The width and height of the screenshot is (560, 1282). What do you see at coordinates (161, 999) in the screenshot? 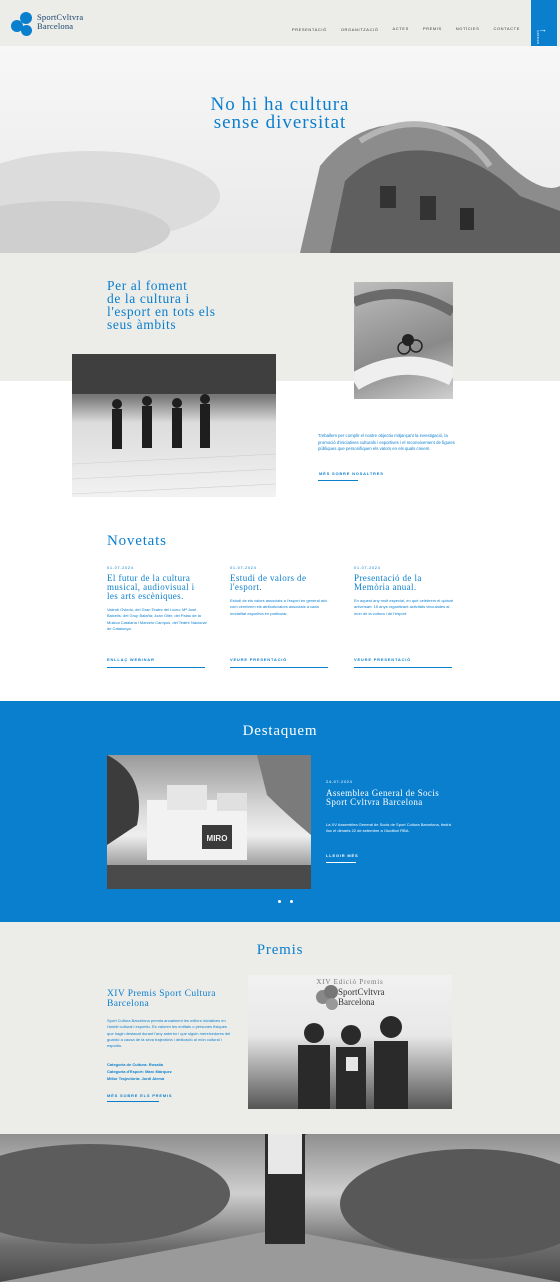
I see `awards-headline: XIV Premis Sport Cultura Barcelona` at bounding box center [161, 999].